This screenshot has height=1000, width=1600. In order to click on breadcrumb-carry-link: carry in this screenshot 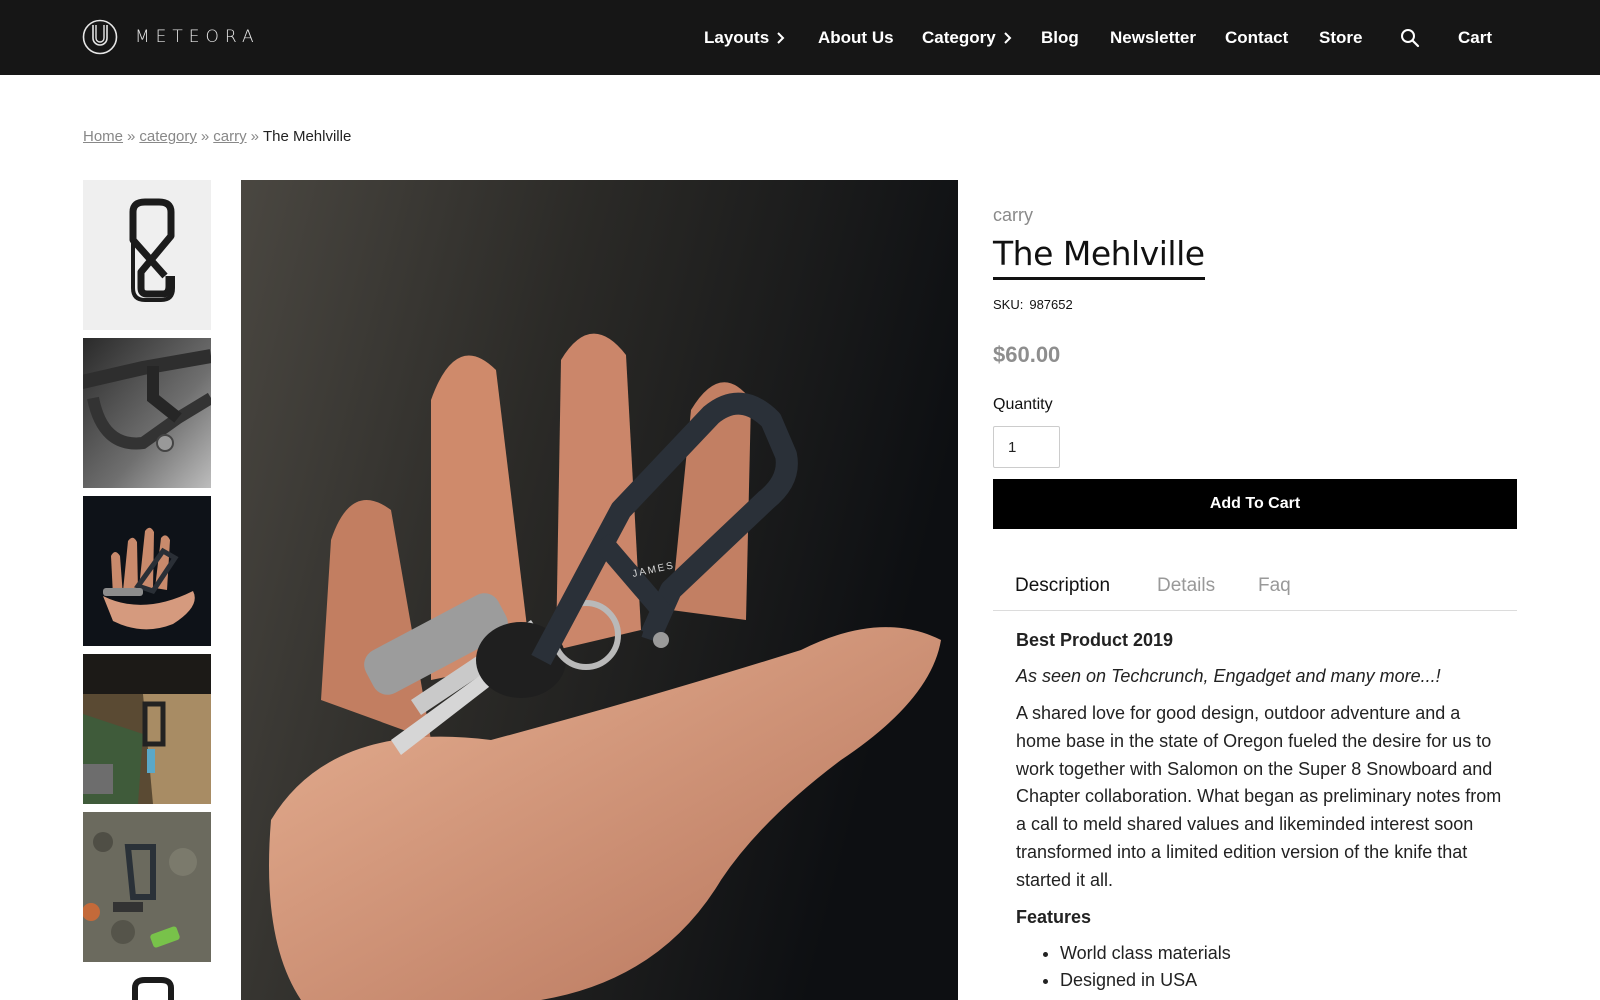, I will do `click(229, 136)`.